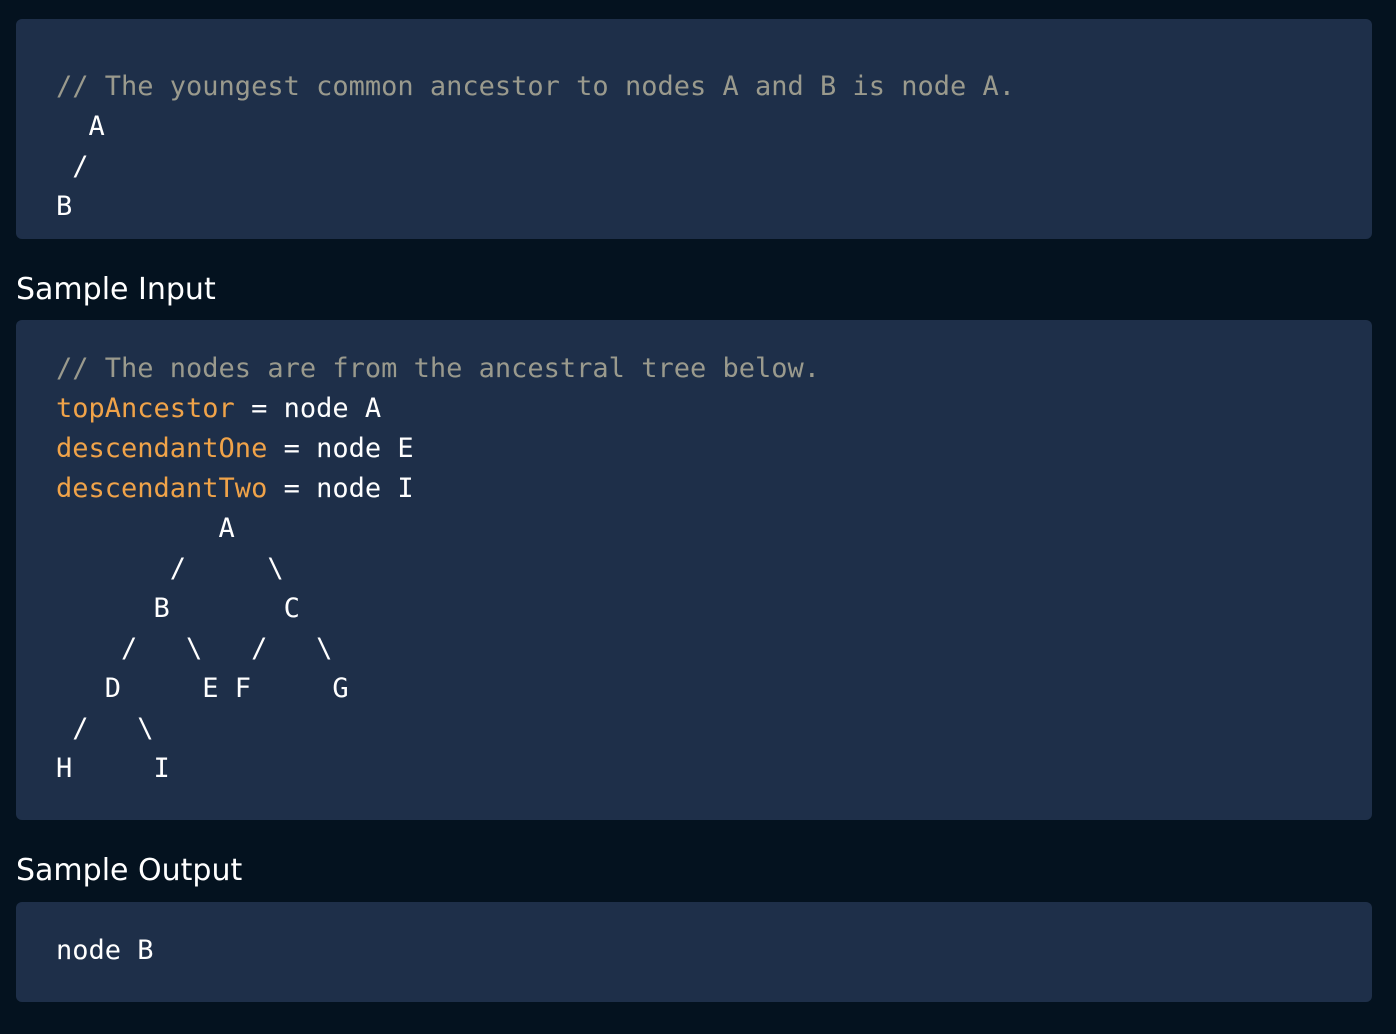 Image resolution: width=1396 pixels, height=1034 pixels. What do you see at coordinates (162, 448) in the screenshot?
I see `variable-name: descendantOne` at bounding box center [162, 448].